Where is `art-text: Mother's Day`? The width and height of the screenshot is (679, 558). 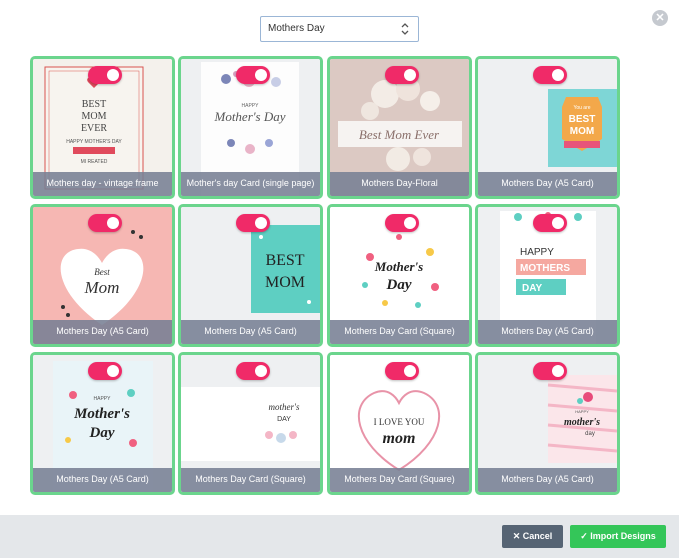
art-text: Mother's Day is located at coordinates (249, 116).